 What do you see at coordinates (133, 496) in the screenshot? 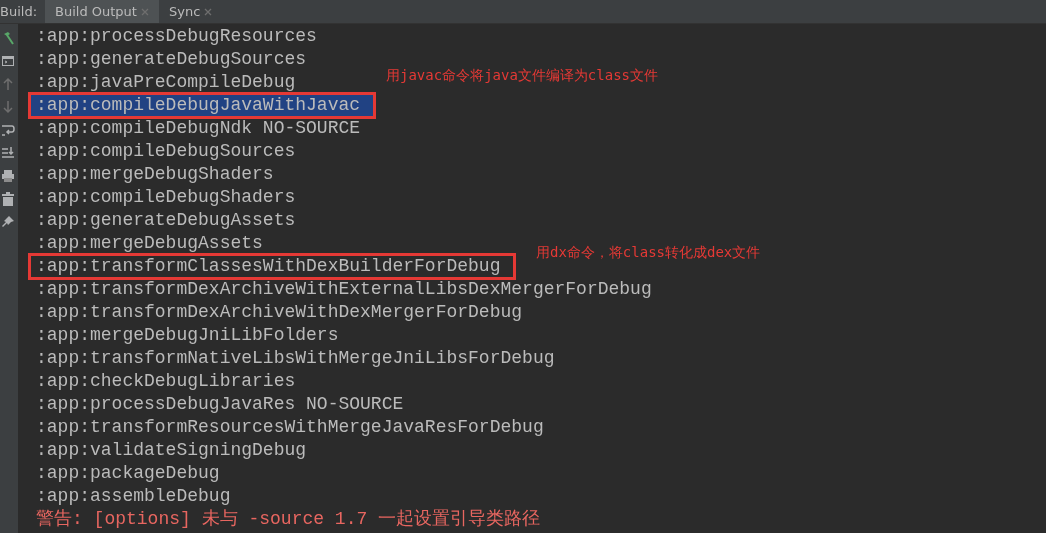
I see `log-line: :app:assembleDebug` at bounding box center [133, 496].